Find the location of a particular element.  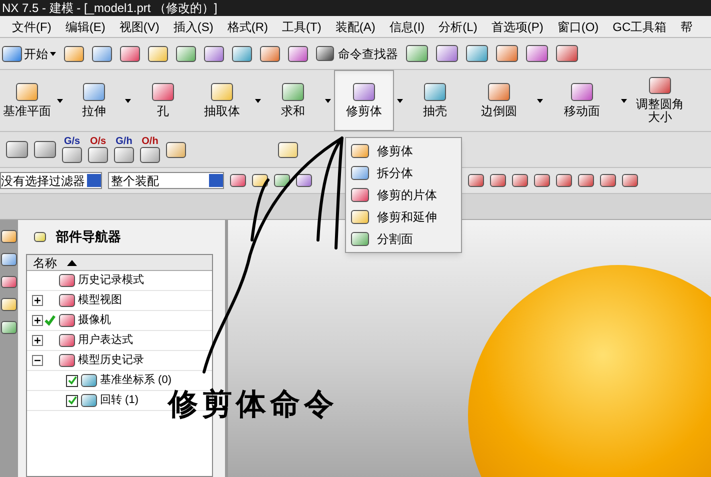

surface-type-label: G/h is located at coordinates (124, 141).